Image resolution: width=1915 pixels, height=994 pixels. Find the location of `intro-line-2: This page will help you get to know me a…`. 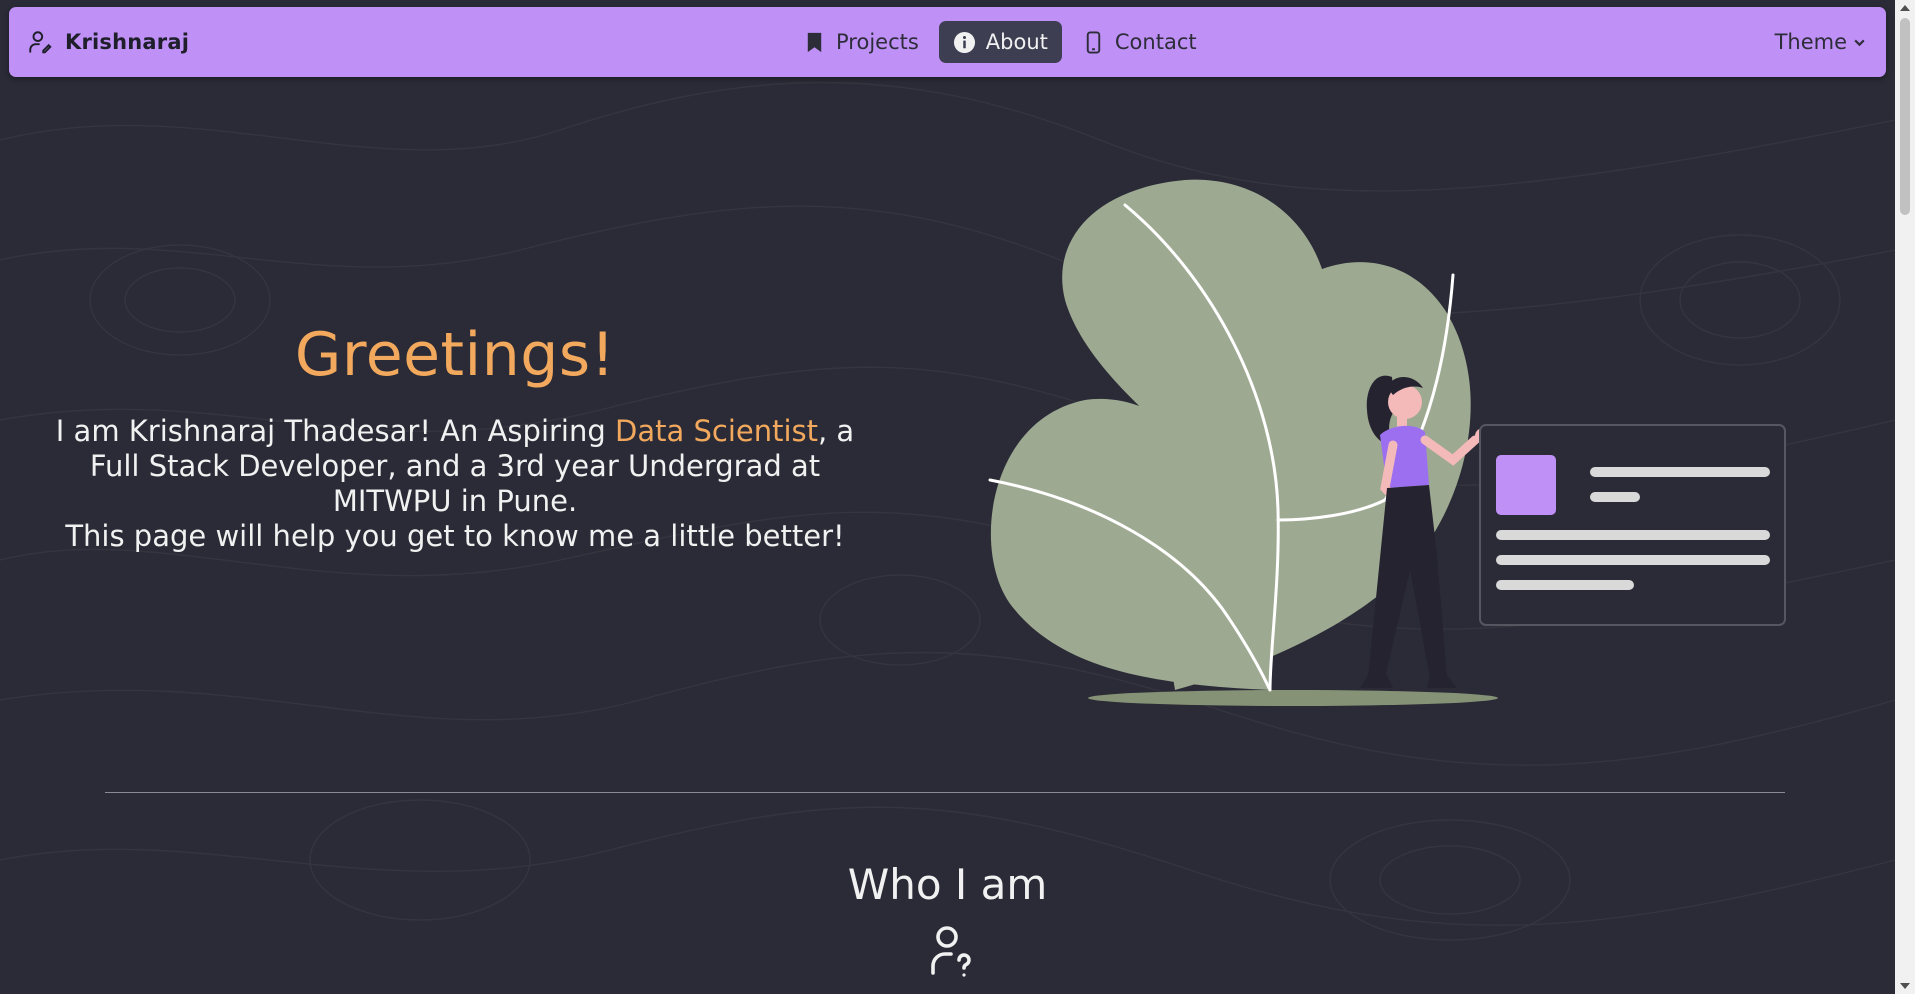

intro-line-2: This page will help you get to know me a… is located at coordinates (455, 536).